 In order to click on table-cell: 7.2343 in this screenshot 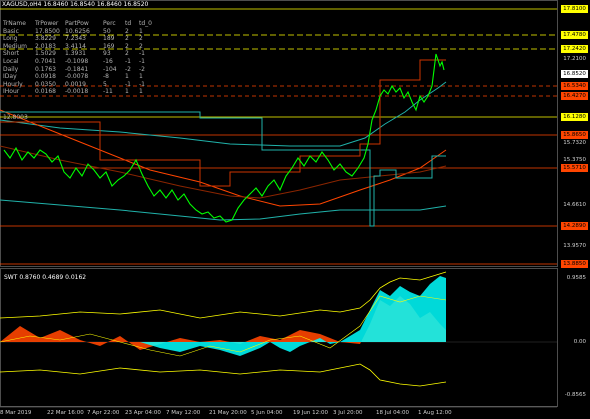, I will do `click(75, 39)`.